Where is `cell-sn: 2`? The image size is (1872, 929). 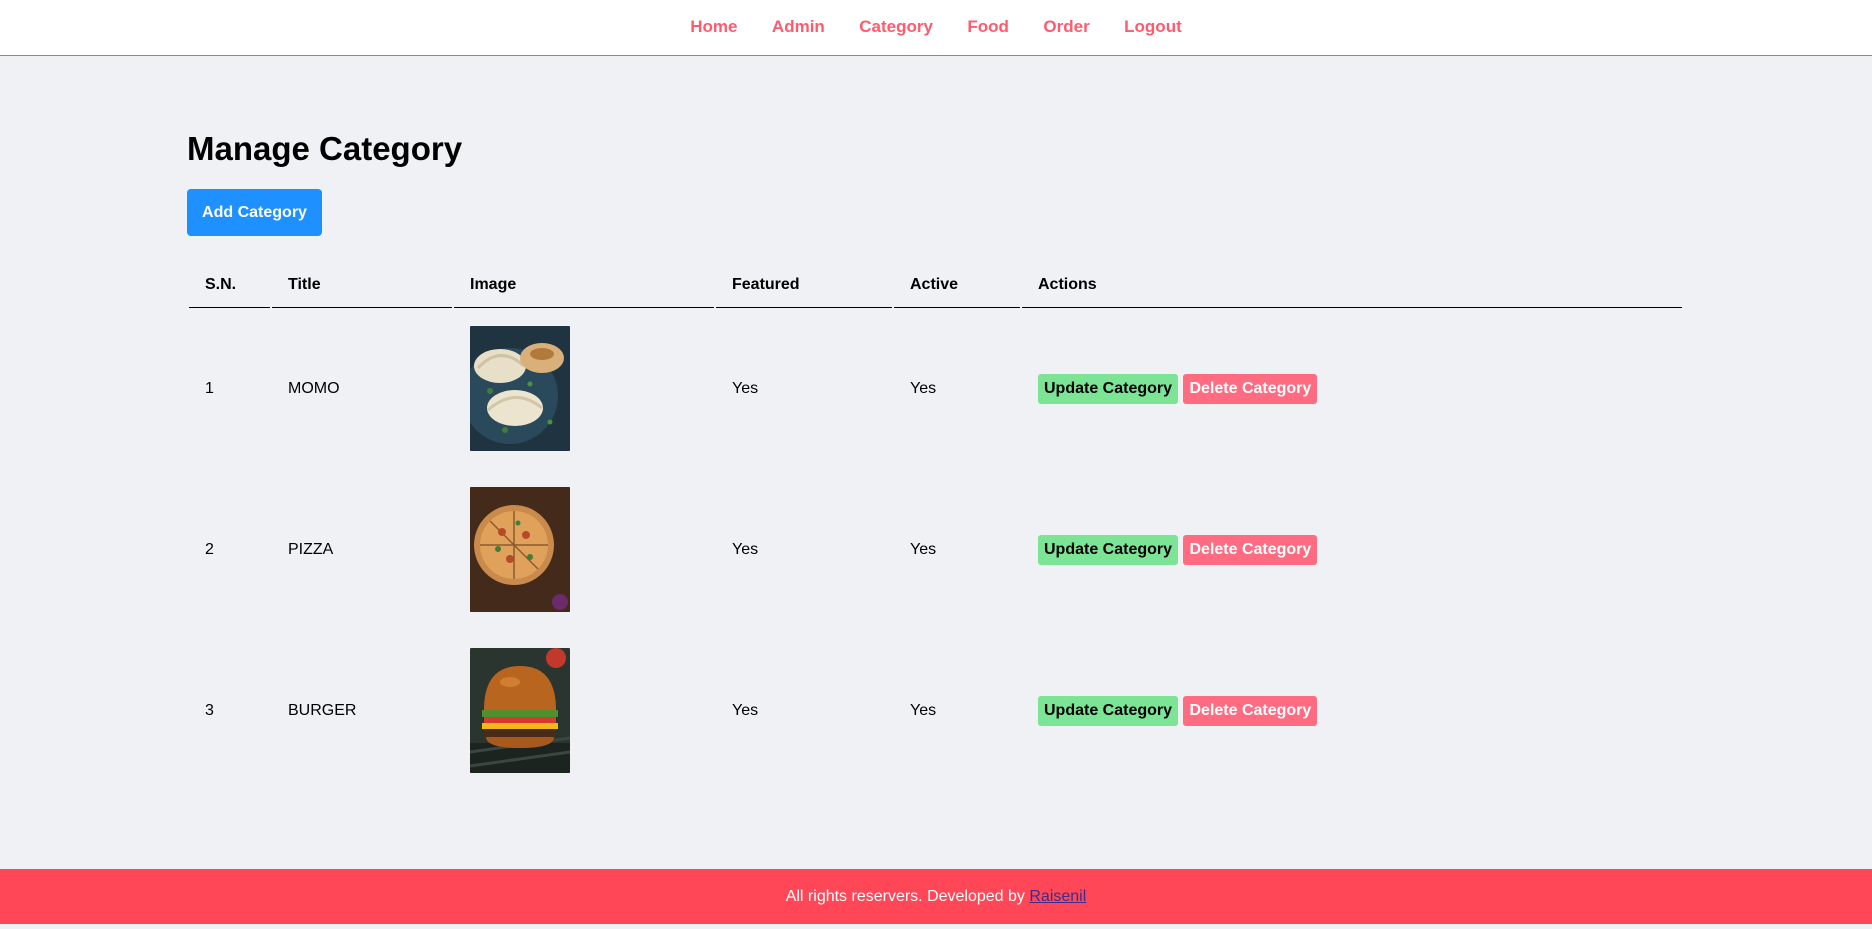
cell-sn: 2 is located at coordinates (209, 549).